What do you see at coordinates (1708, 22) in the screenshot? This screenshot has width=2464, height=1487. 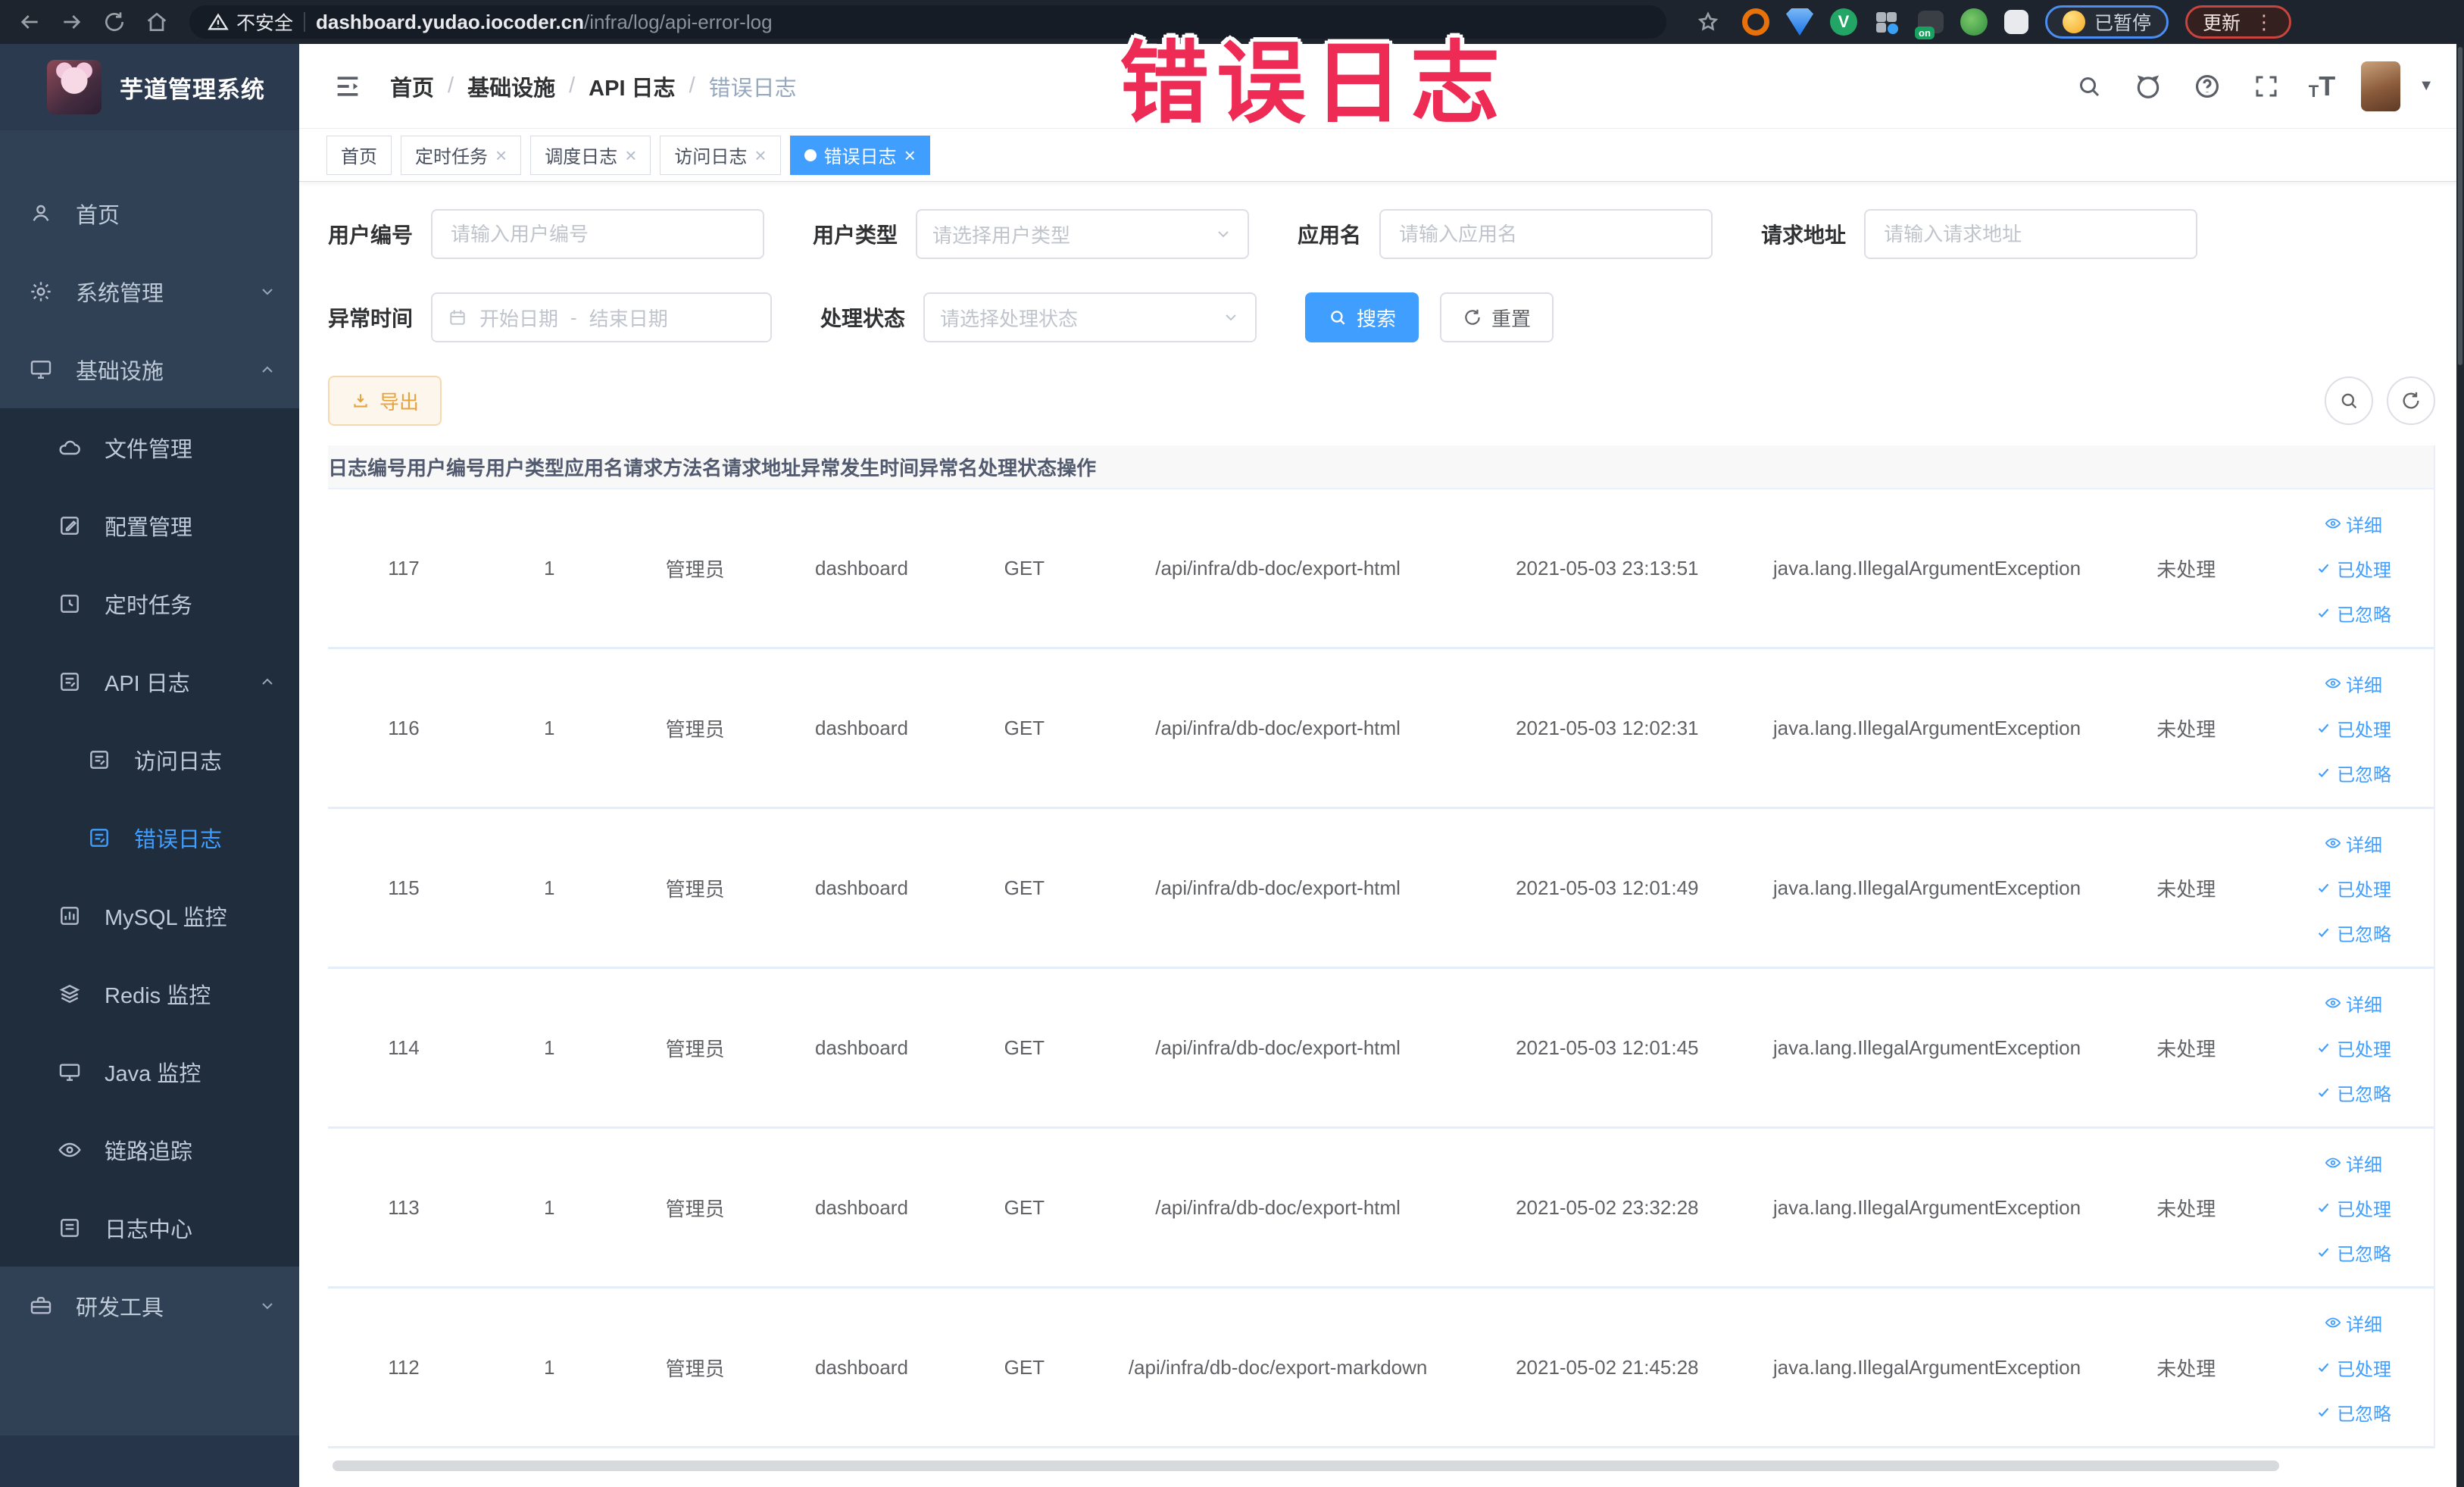 I see `bookmark-star-icon` at bounding box center [1708, 22].